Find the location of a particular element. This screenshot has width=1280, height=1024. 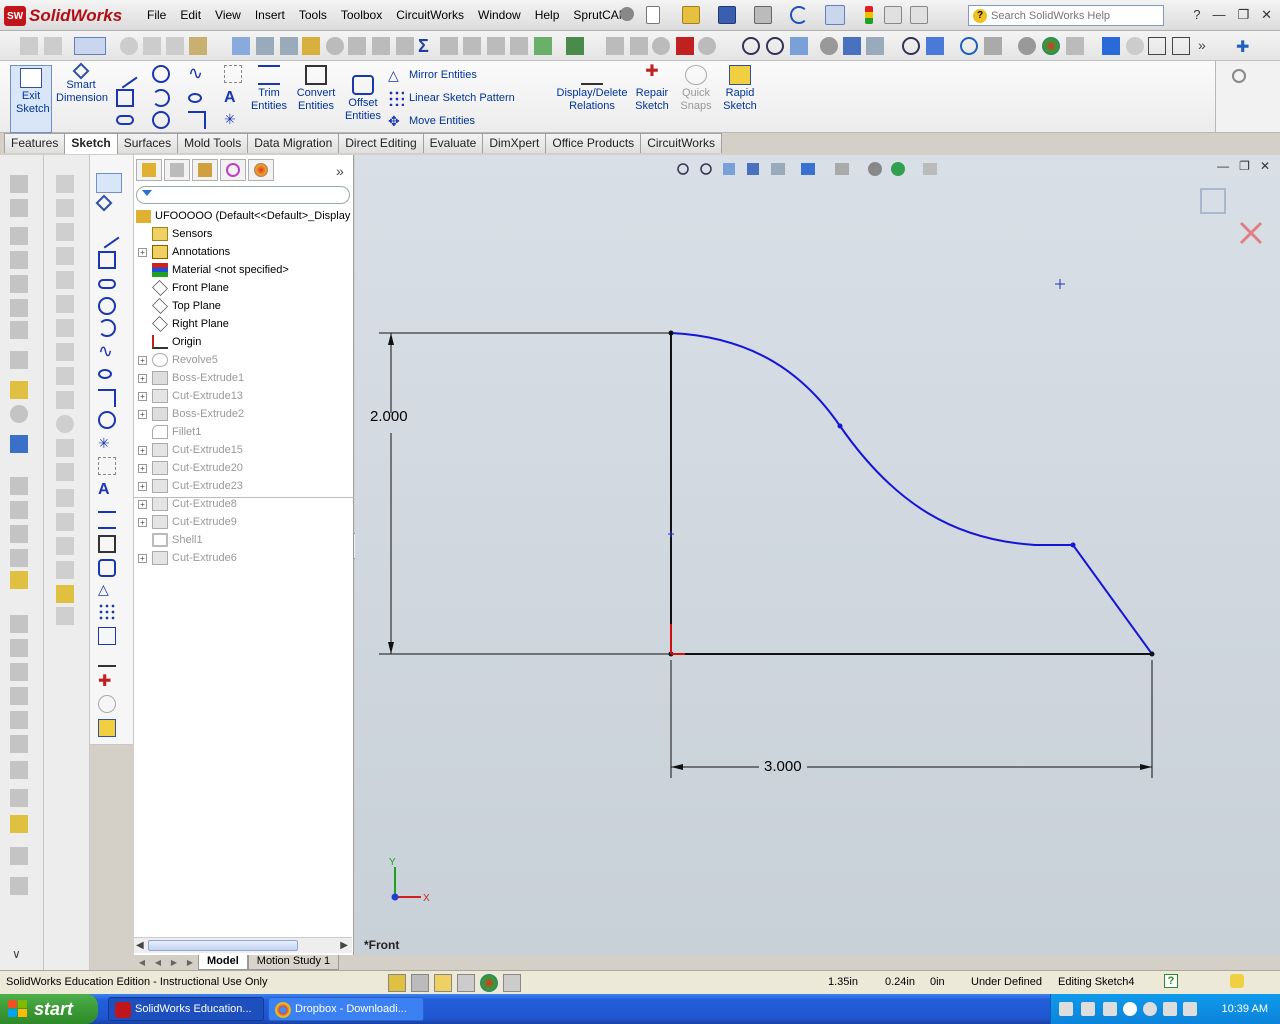

help-question-icon: ? is located at coordinates (1196, 15).